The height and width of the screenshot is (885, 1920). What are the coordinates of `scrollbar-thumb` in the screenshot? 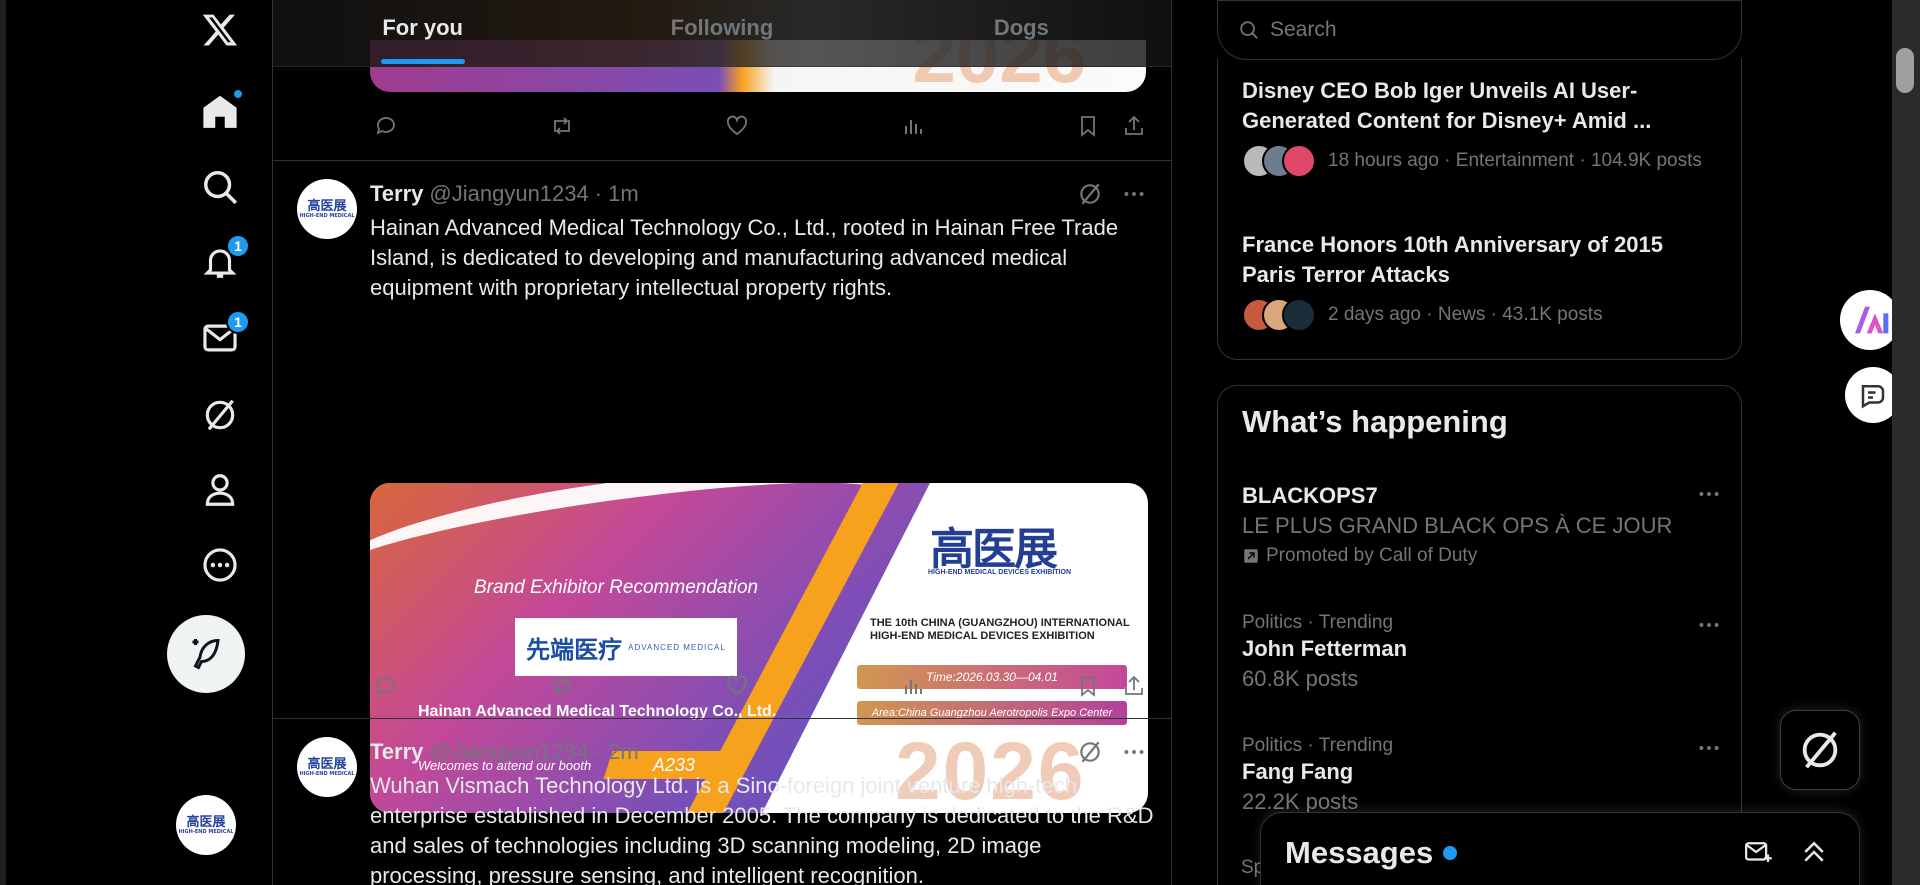 It's located at (1905, 70).